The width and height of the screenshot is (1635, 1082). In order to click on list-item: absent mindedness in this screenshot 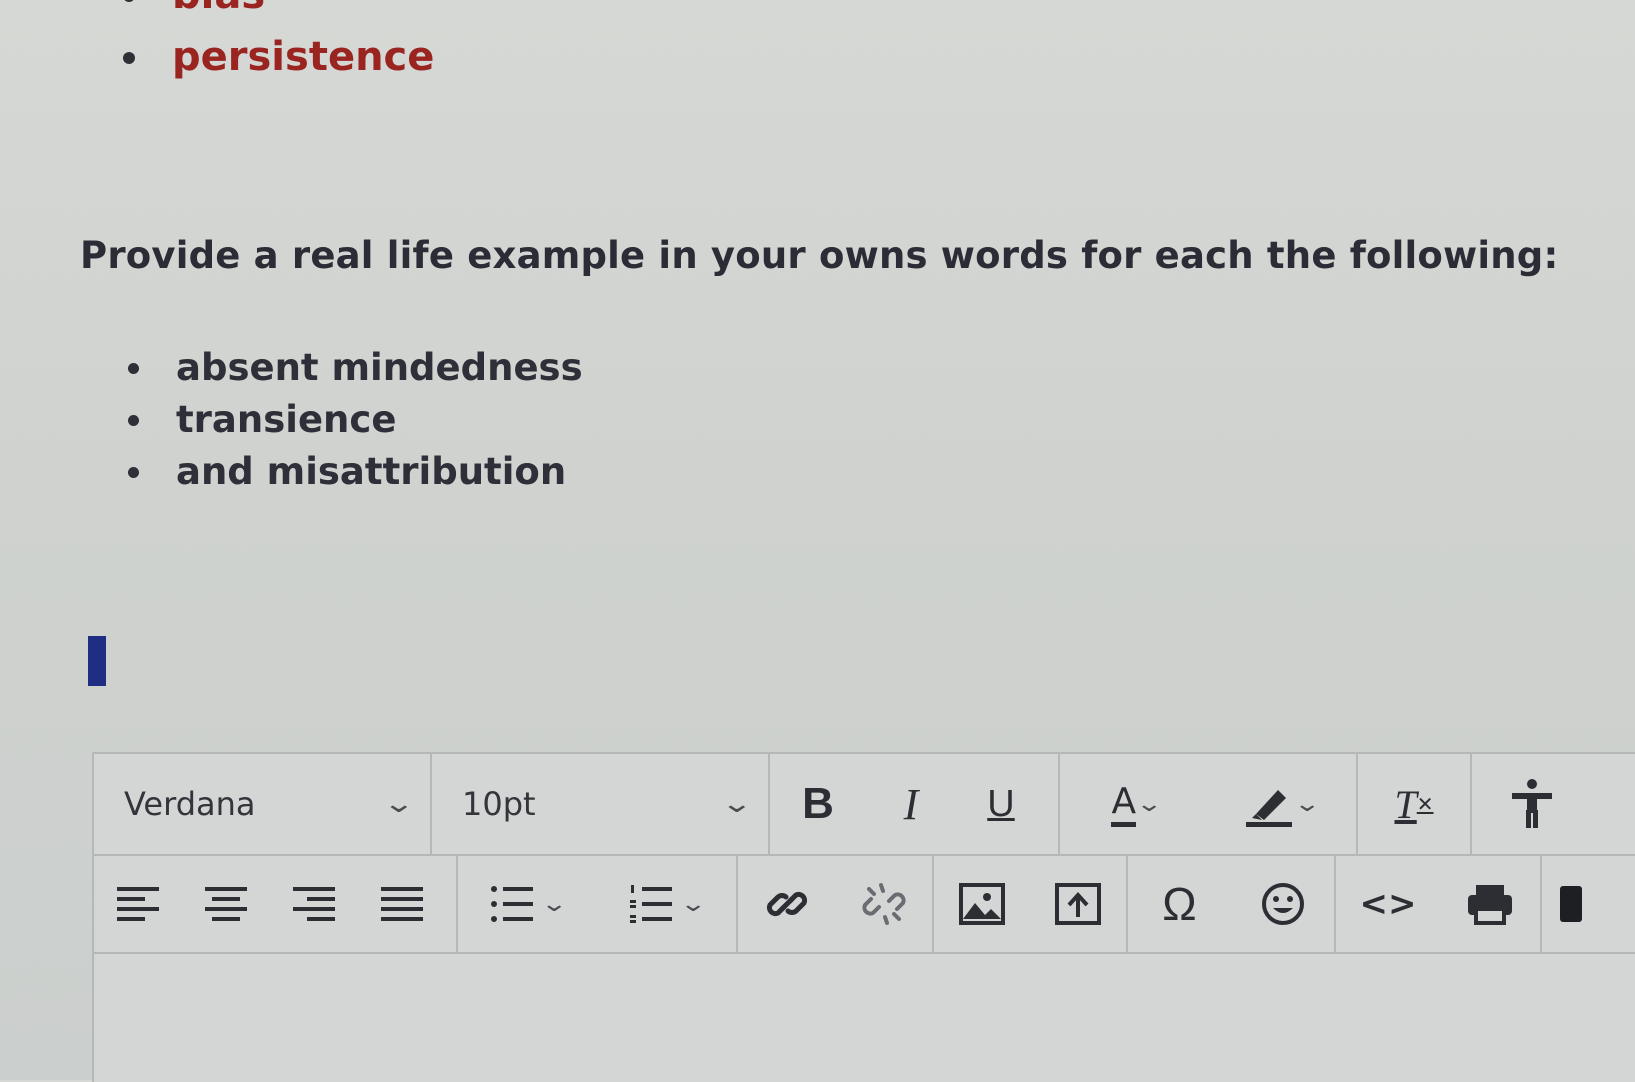, I will do `click(291, 368)`.